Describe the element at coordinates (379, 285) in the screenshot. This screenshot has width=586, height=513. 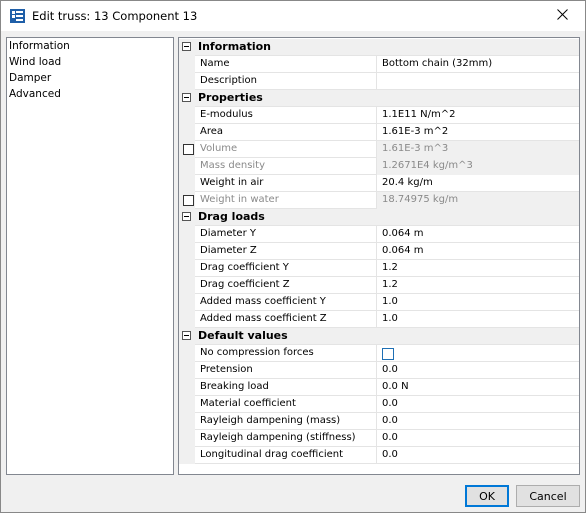
I see `property-row: Drag coefficient Z 1.2` at that location.